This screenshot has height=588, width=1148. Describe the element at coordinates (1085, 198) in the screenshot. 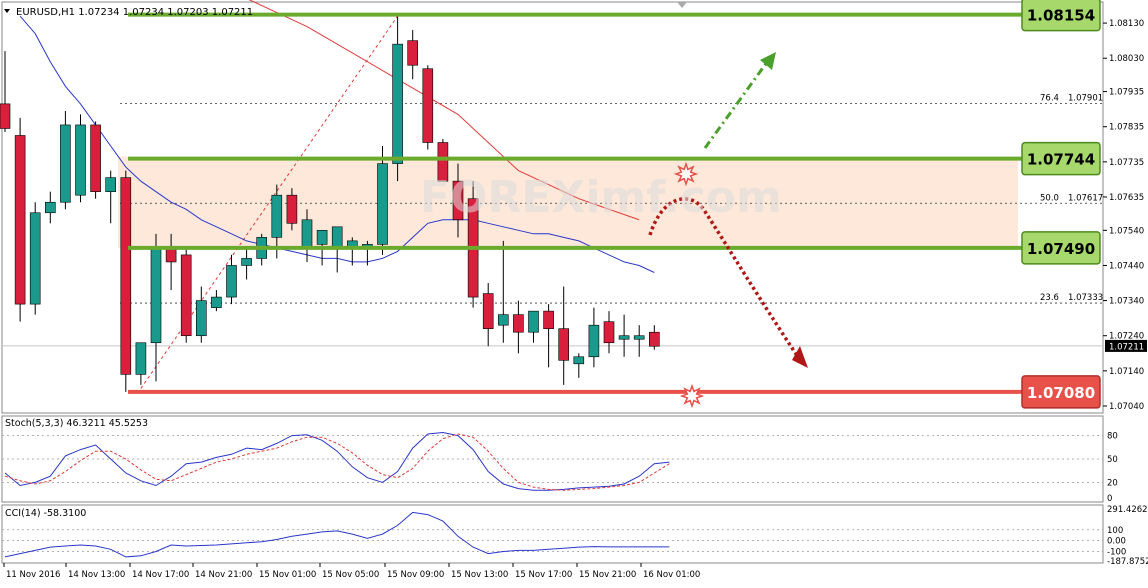

I see `fib-price-label: 1.07617` at that location.